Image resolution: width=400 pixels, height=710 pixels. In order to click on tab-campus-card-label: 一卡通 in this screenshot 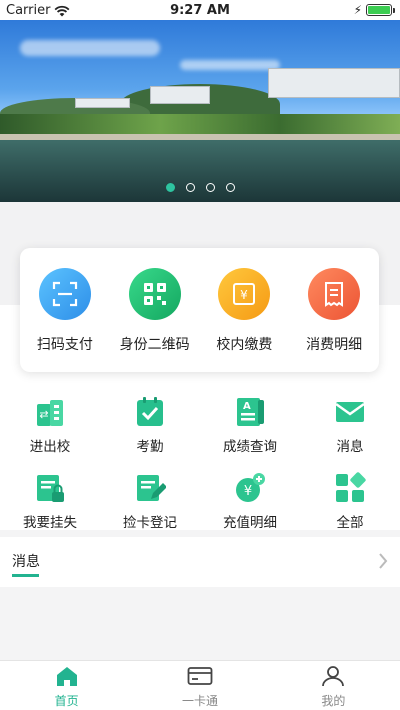, I will do `click(199, 701)`.